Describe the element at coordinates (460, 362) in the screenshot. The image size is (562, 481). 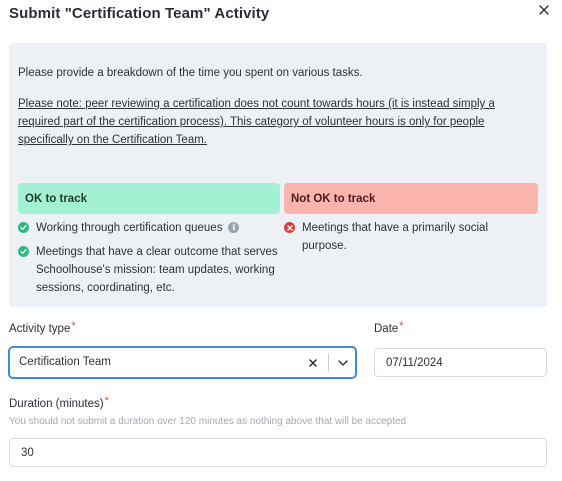
I see `date-input` at that location.